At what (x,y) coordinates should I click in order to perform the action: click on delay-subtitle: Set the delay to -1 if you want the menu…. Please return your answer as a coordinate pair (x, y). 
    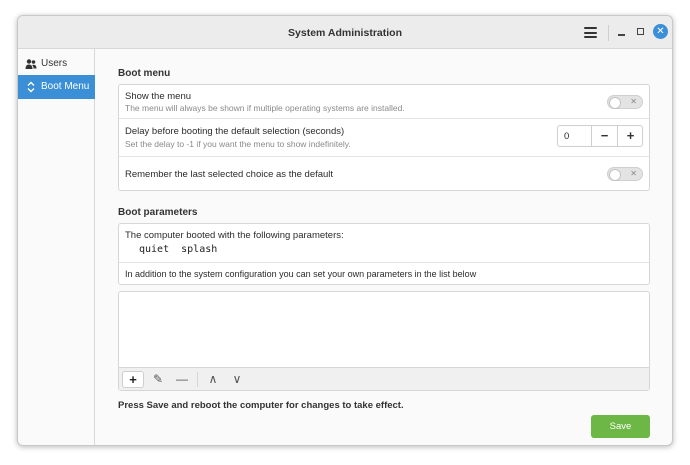
    Looking at the image, I should click on (238, 144).